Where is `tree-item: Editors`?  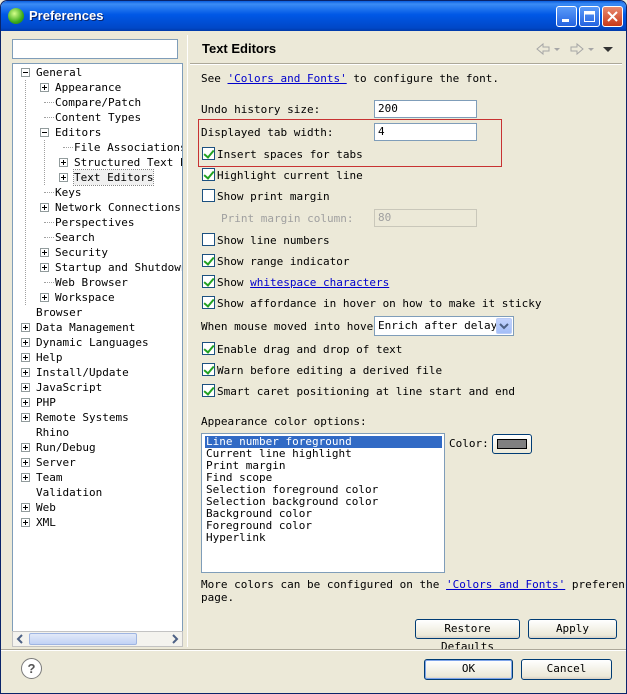 tree-item: Editors is located at coordinates (97, 132).